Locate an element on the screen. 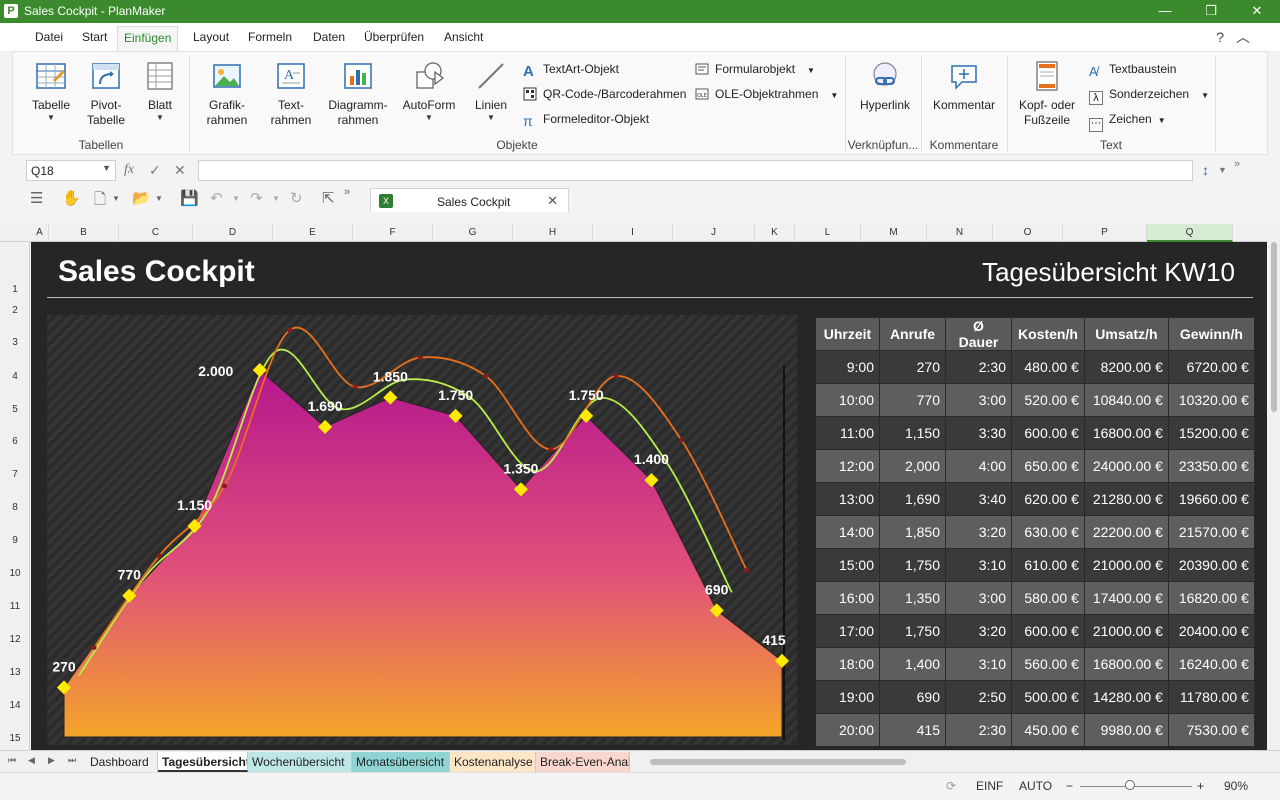  textart-objekt-button: A TextArt-Objekt is located at coordinates (571, 70).